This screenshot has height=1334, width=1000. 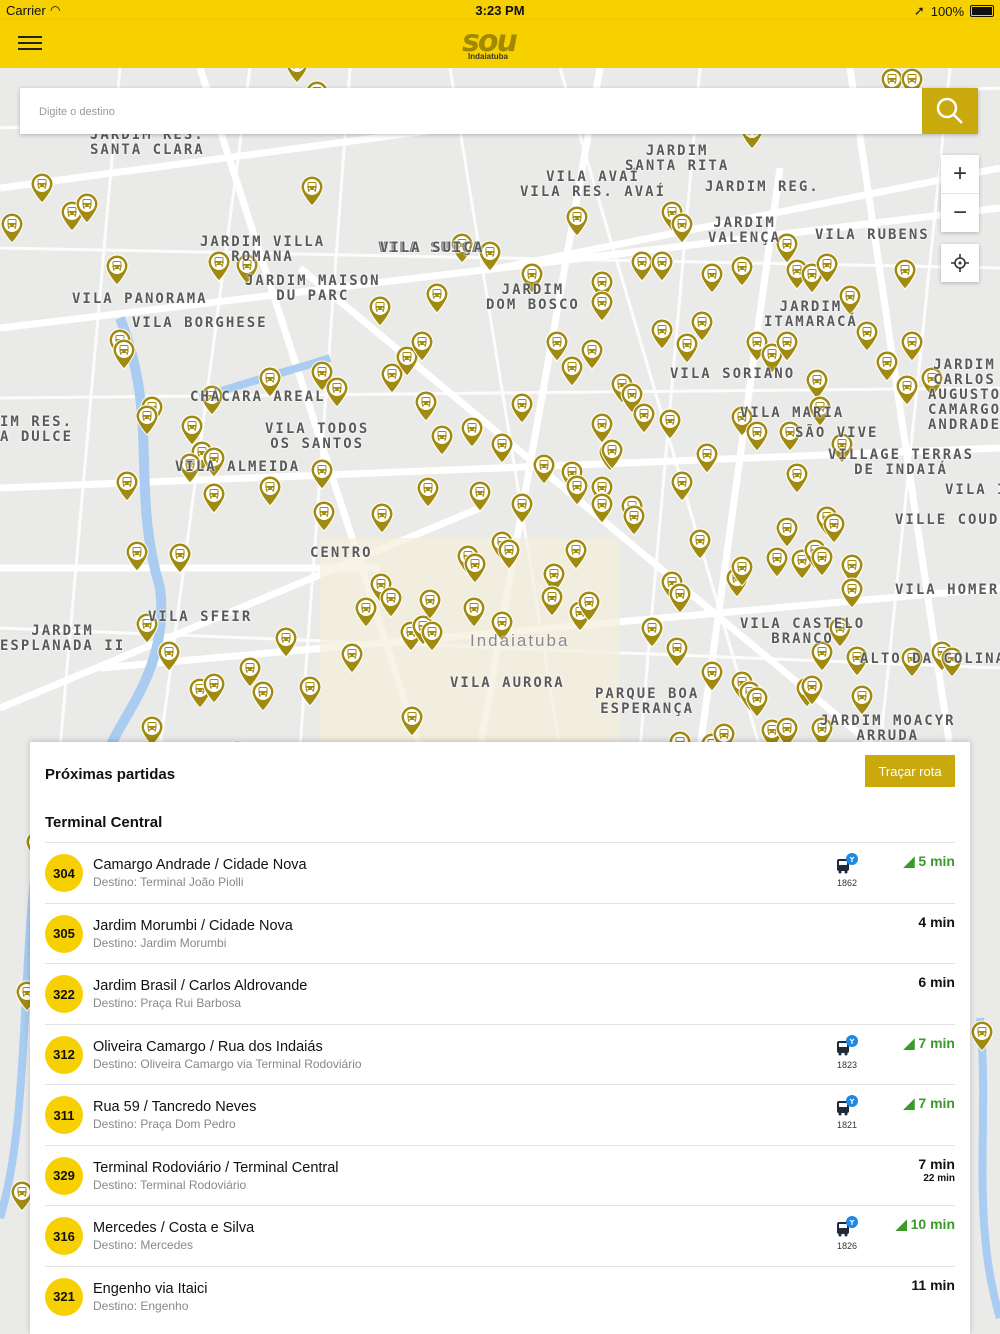 I want to click on destination-search-input, so click(x=470, y=112).